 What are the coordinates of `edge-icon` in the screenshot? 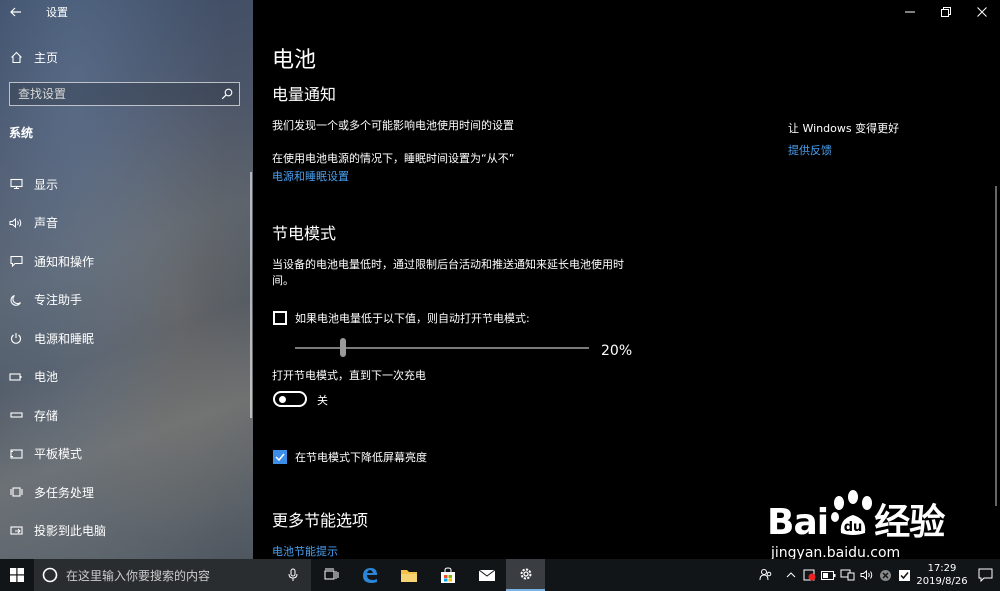 It's located at (369, 575).